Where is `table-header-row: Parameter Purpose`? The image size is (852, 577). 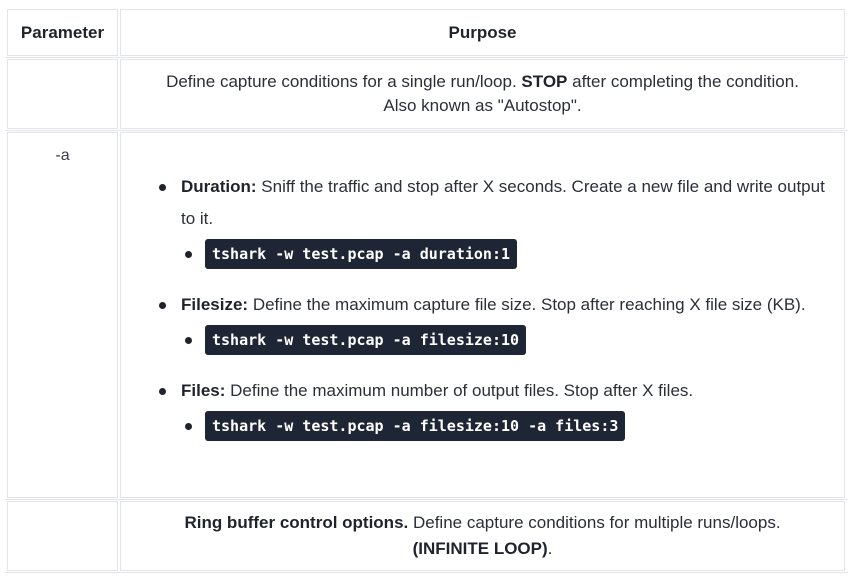
table-header-row: Parameter Purpose is located at coordinates (427, 33).